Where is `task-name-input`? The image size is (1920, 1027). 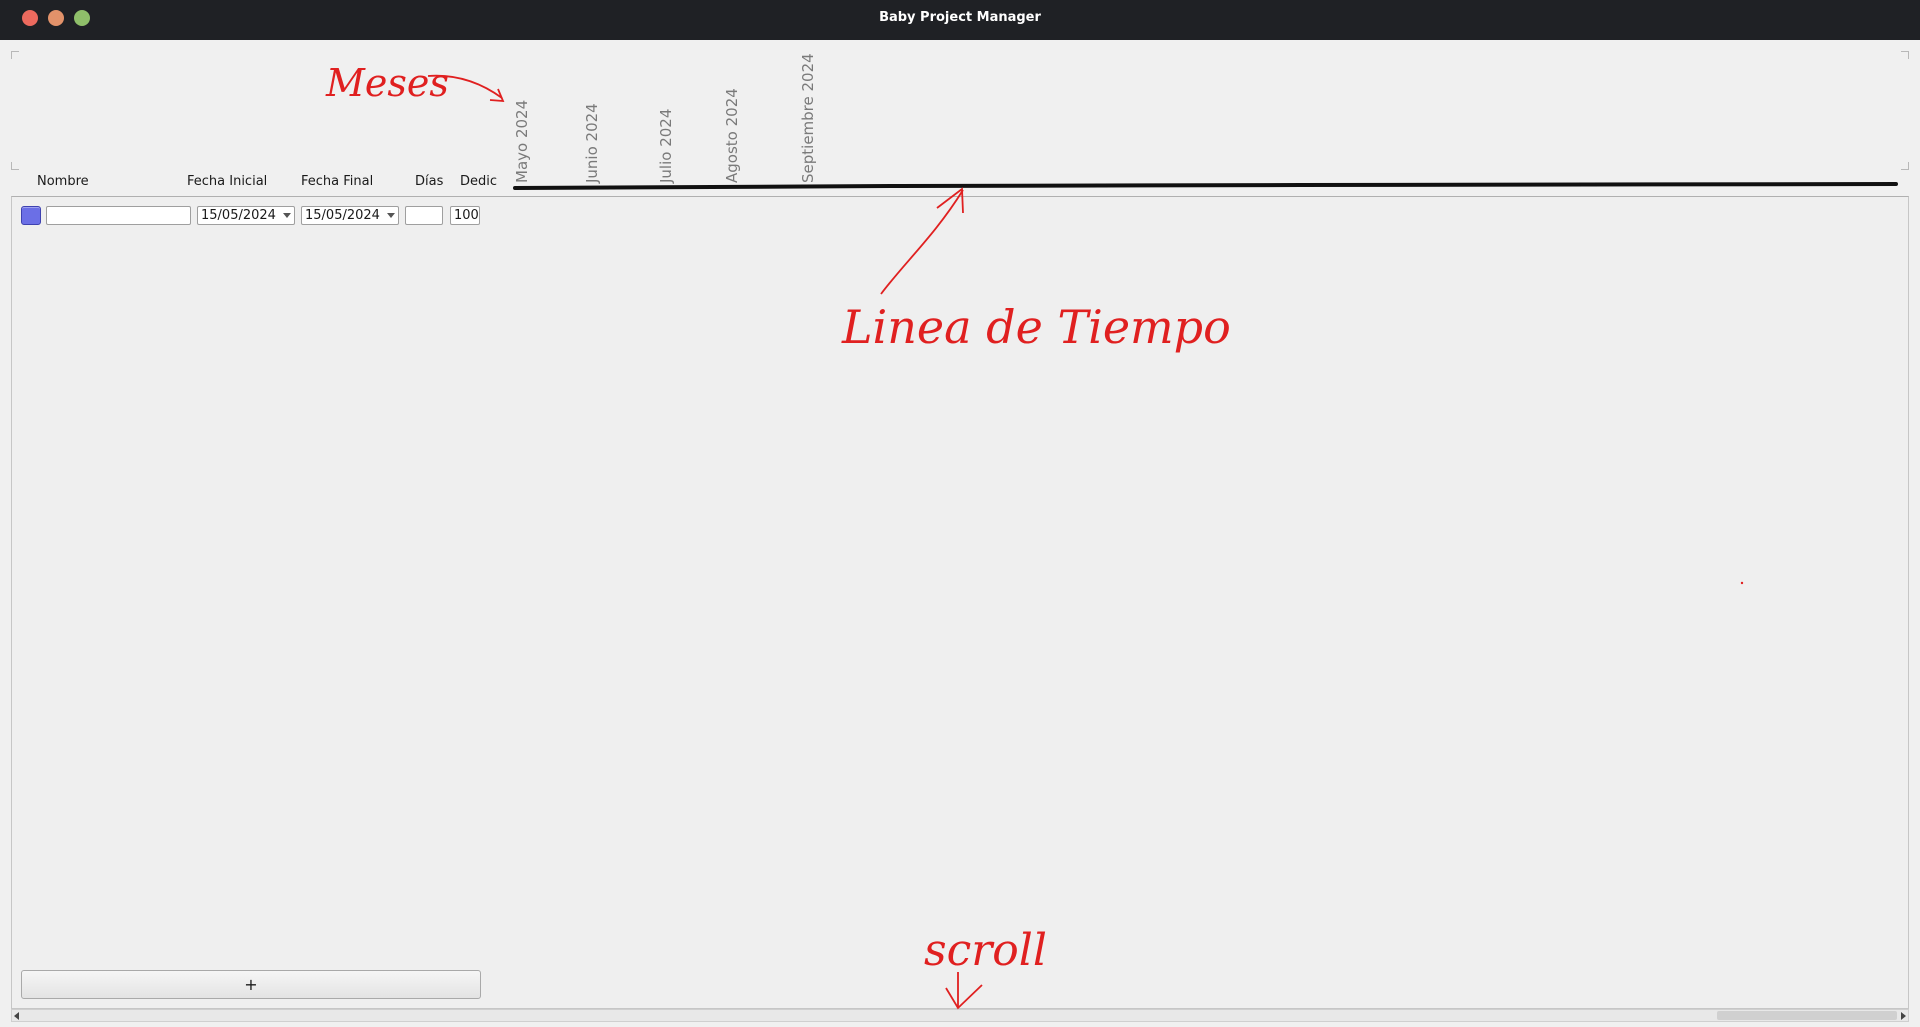 task-name-input is located at coordinates (118, 215).